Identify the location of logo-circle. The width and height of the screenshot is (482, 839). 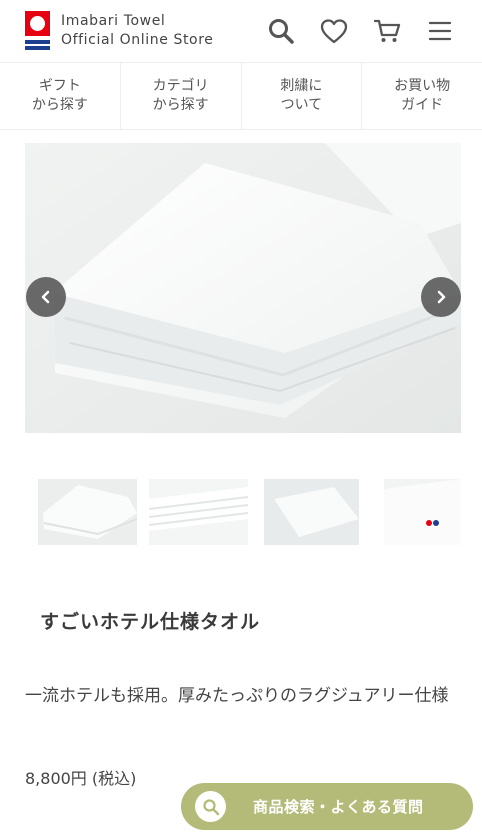
(37, 23).